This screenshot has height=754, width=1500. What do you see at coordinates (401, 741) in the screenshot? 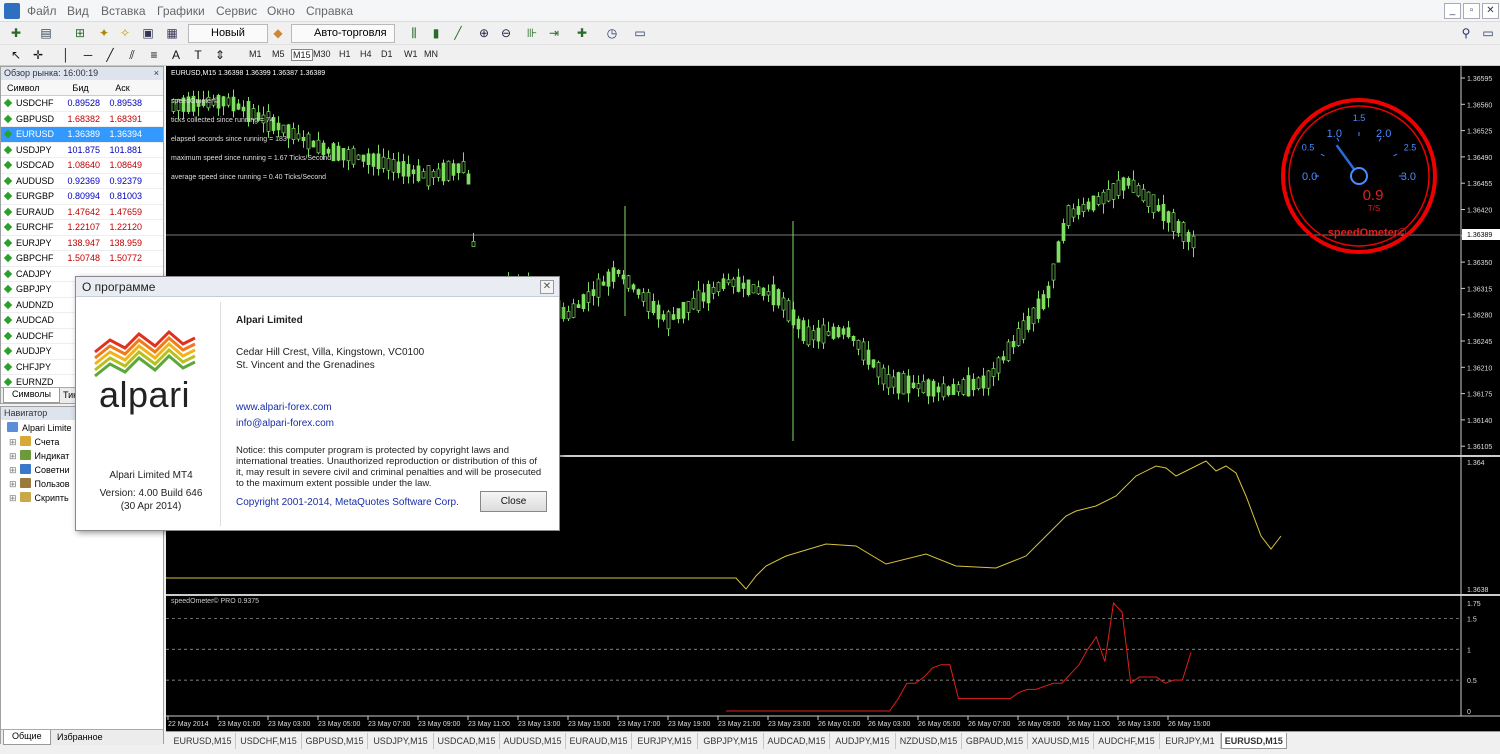
I see `chart-tab: USDJPY,M15` at bounding box center [401, 741].